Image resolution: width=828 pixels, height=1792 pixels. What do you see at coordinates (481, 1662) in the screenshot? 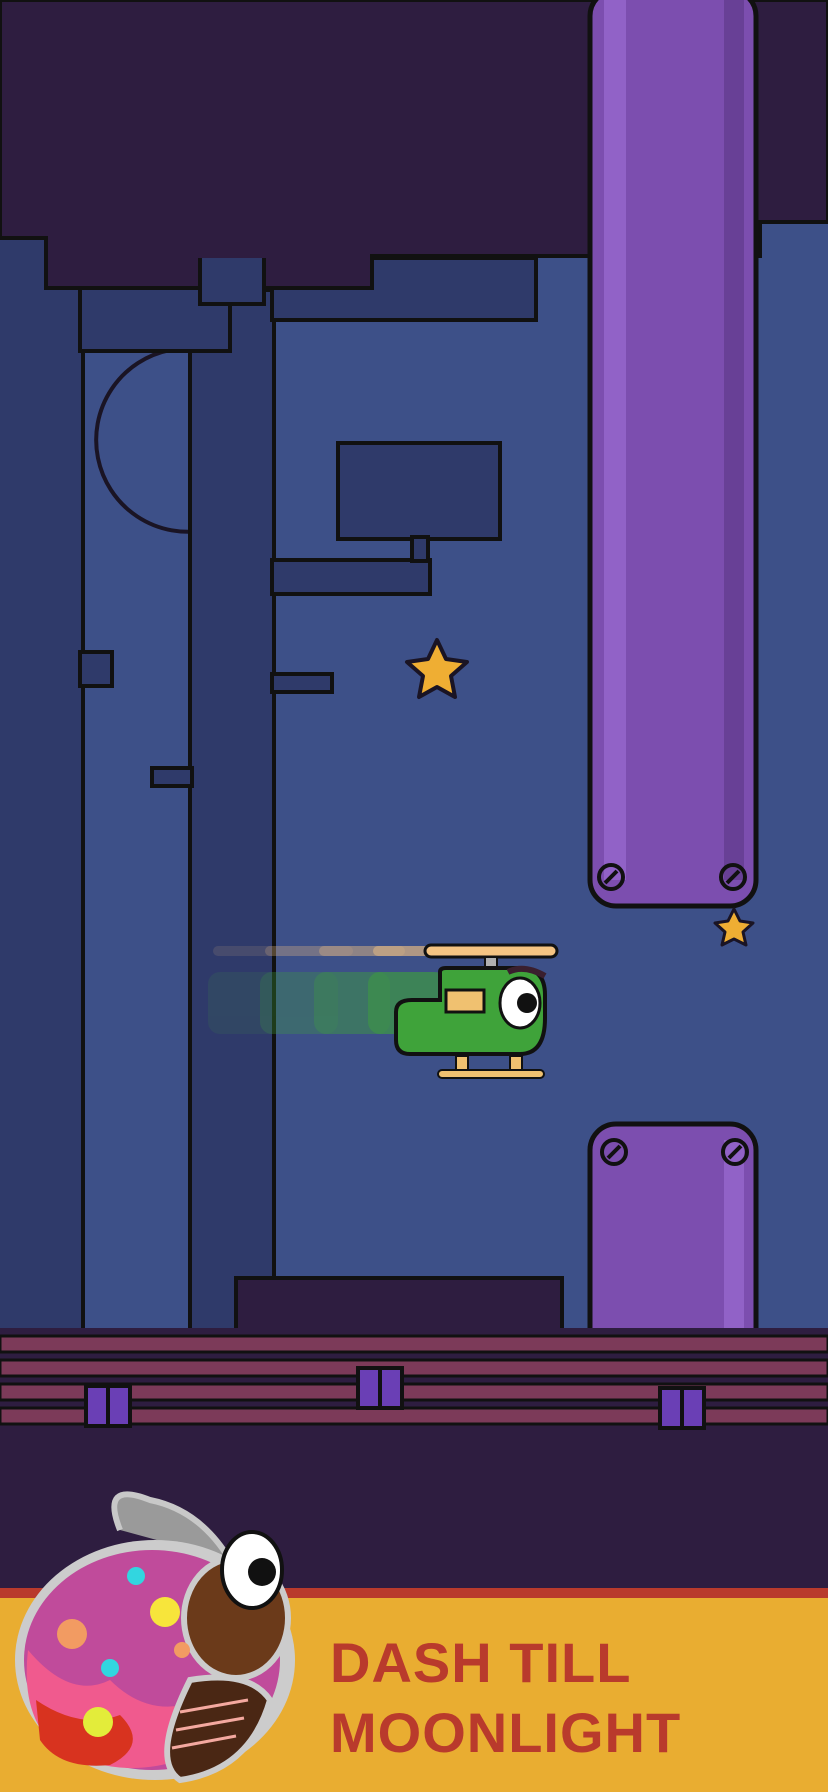
I see `tagline-line-1: DASH TILL` at bounding box center [481, 1662].